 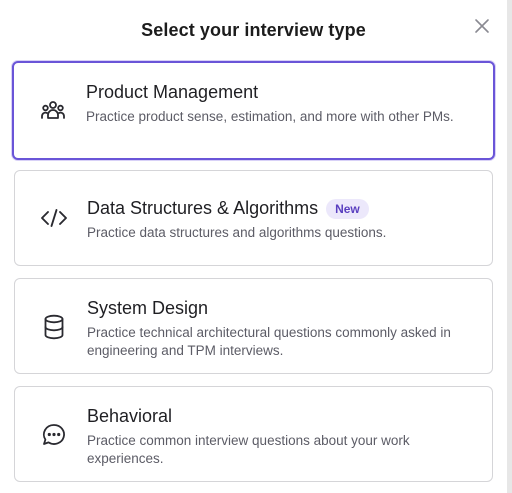 I want to click on option-heading: Data Structures & Algorithms, so click(x=203, y=208).